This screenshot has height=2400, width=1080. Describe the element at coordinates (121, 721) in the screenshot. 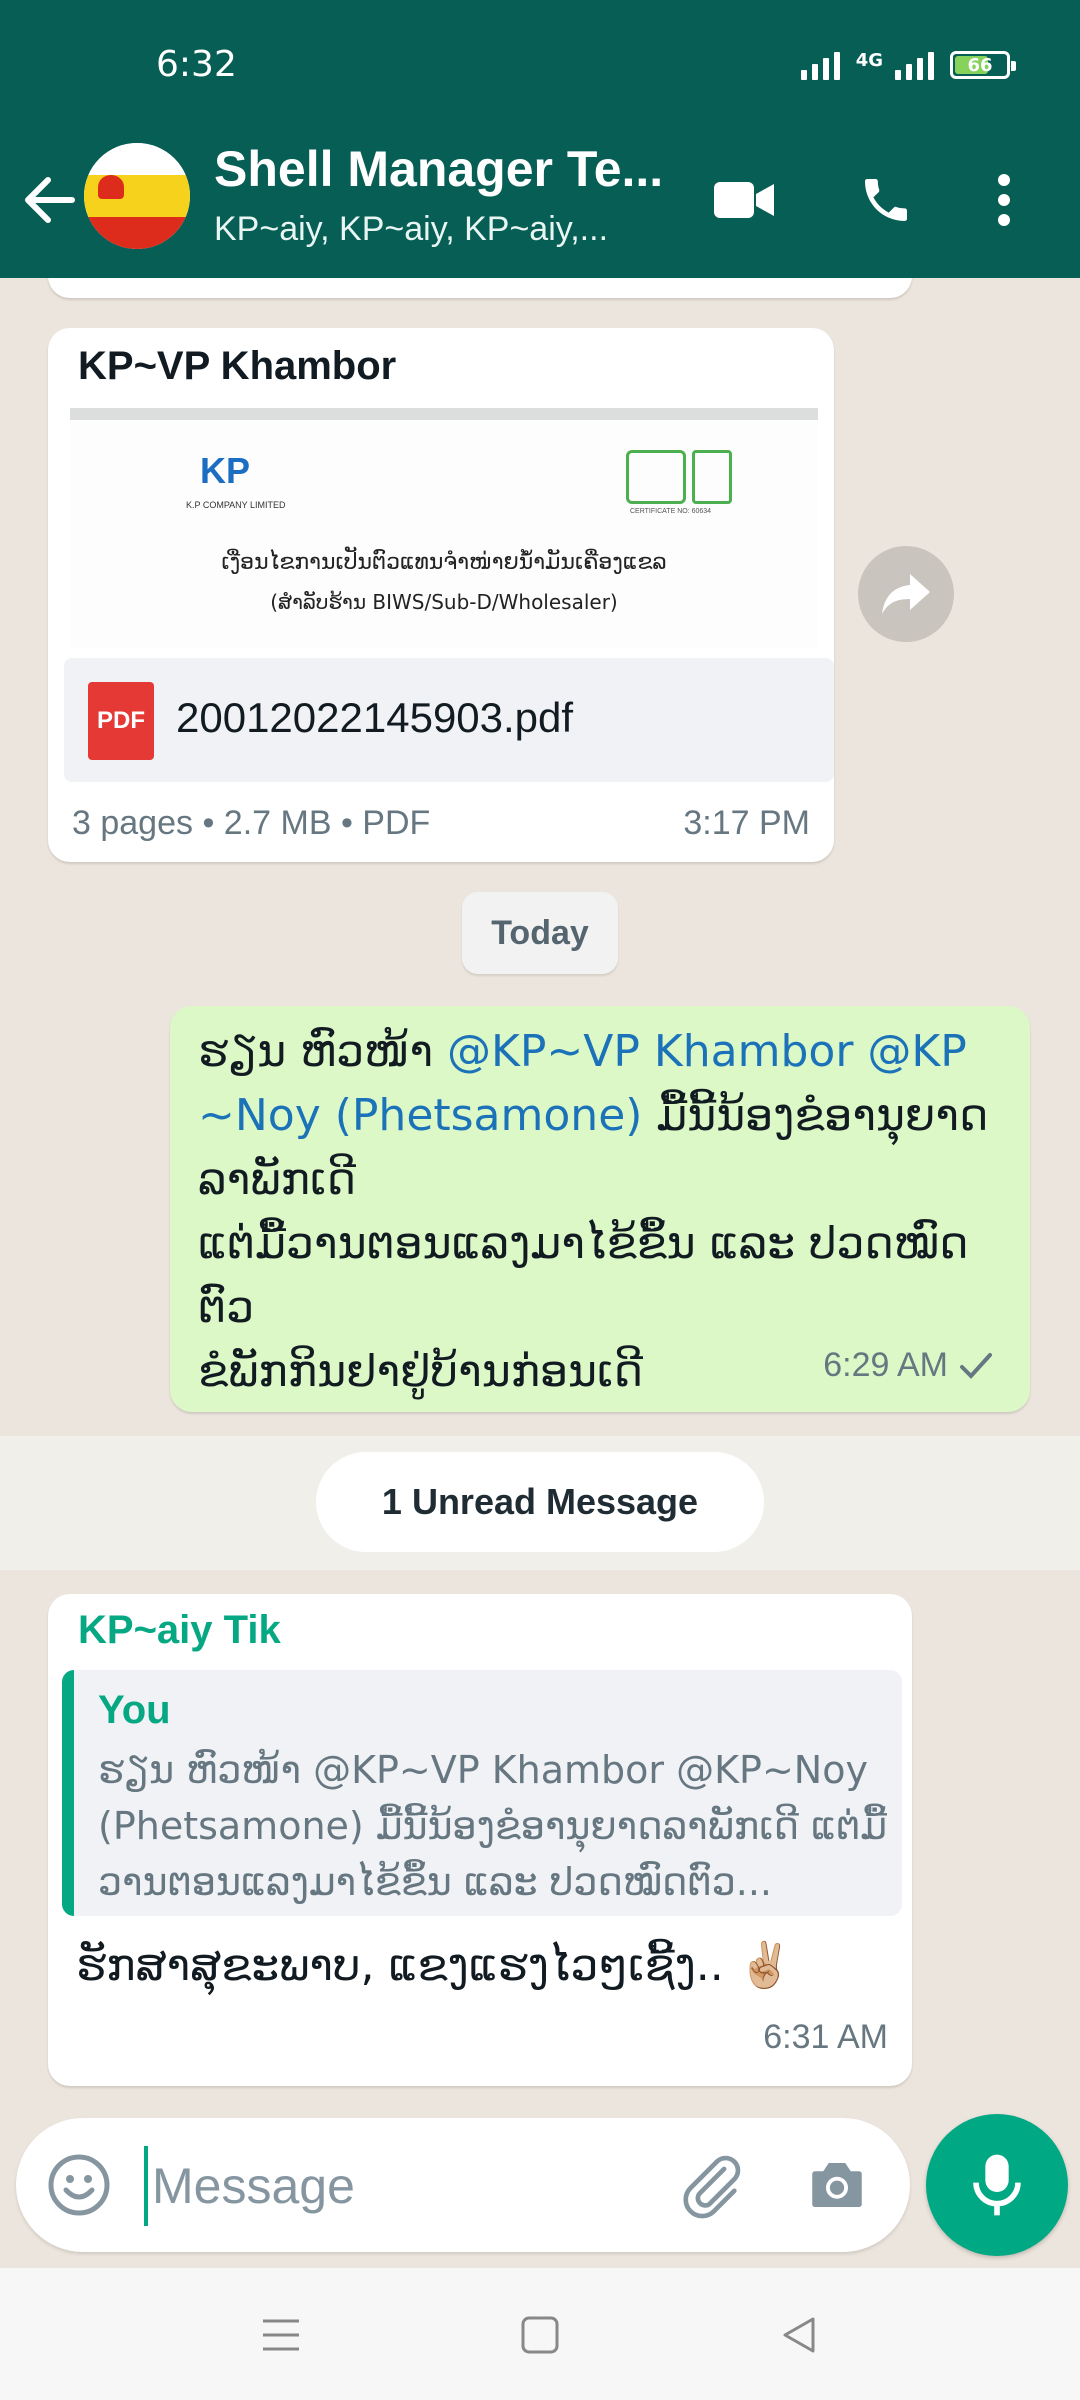

I see `pdf-icon: PDF` at that location.